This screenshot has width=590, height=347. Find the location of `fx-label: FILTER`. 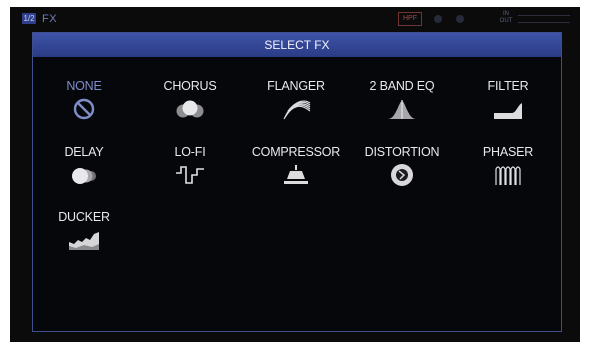

fx-label: FILTER is located at coordinates (508, 86).